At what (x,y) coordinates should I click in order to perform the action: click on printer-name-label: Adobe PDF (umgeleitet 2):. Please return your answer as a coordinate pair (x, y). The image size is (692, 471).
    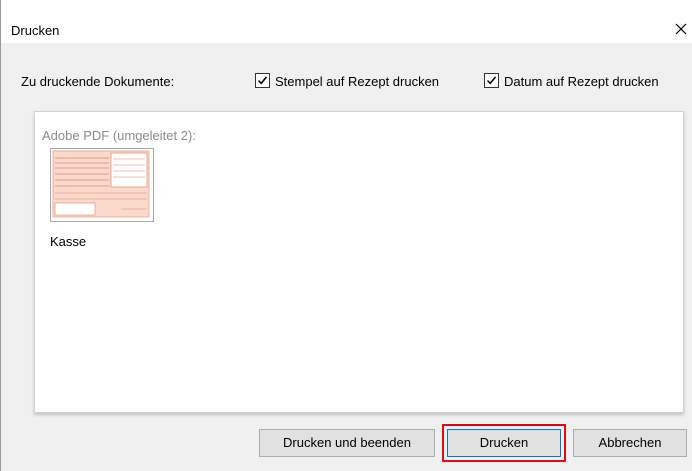
    Looking at the image, I should click on (119, 135).